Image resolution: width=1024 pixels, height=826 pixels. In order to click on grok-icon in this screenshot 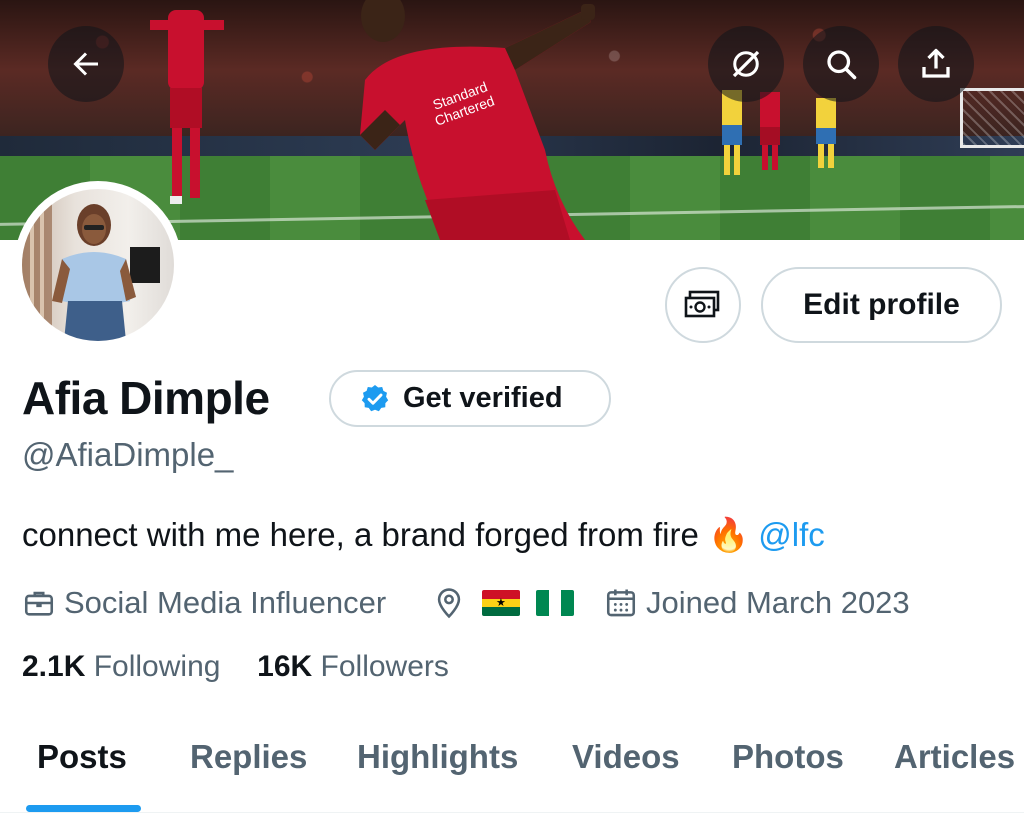, I will do `click(746, 64)`.